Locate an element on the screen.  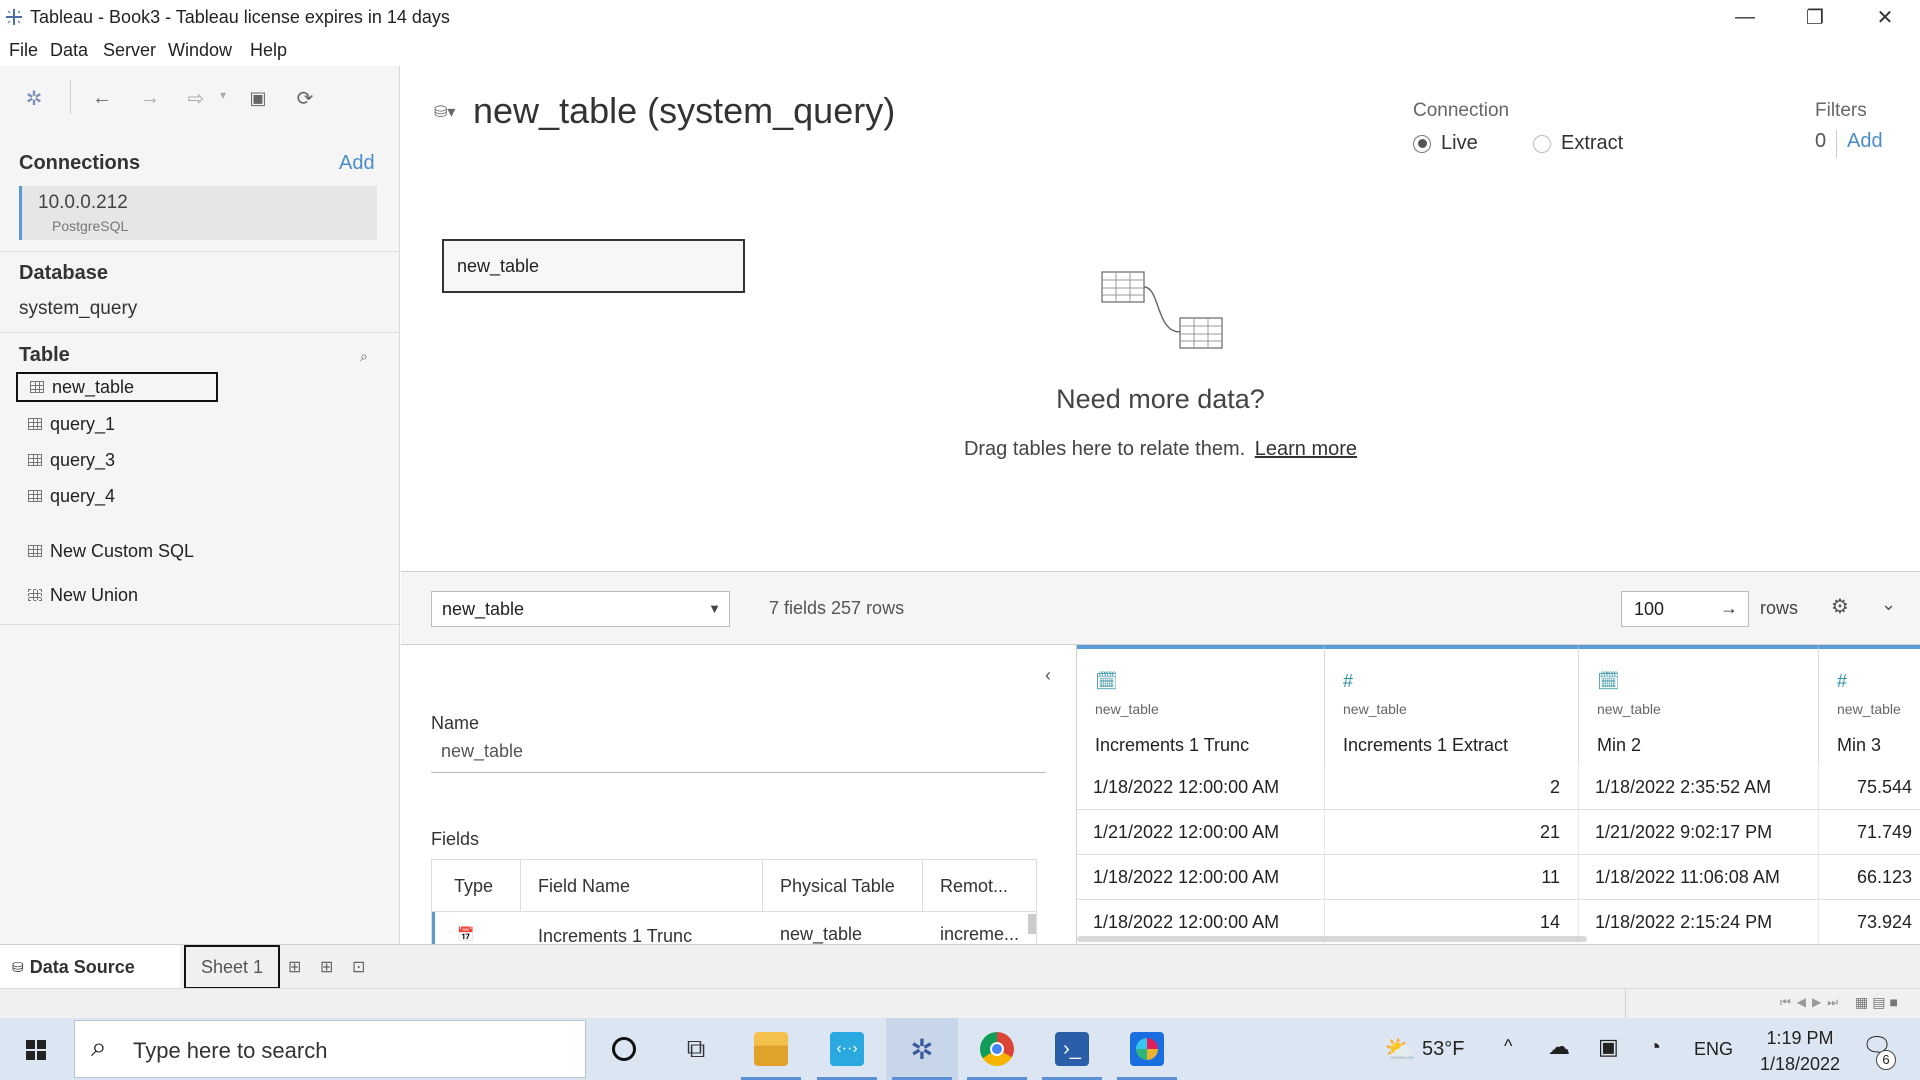
rows-input: 100 → is located at coordinates (1685, 609).